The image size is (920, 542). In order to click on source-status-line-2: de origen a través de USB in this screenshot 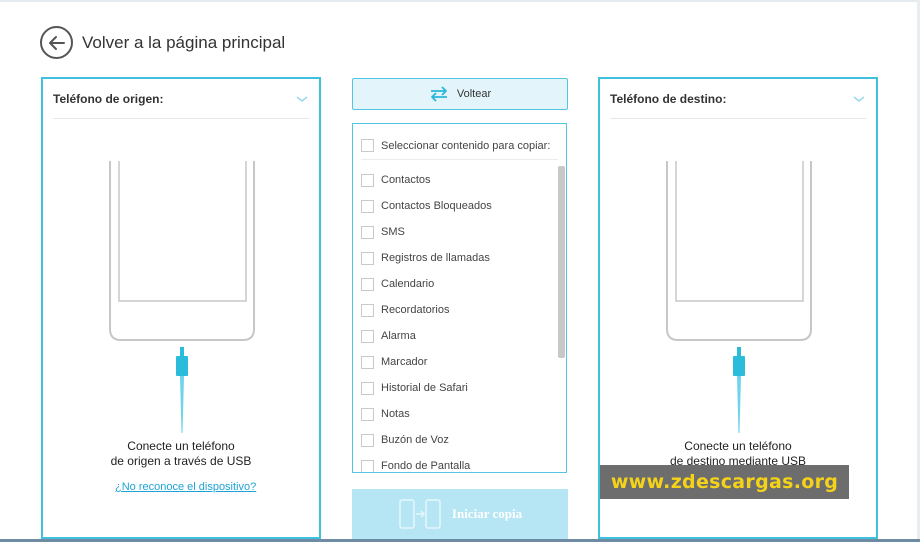, I will do `click(181, 461)`.